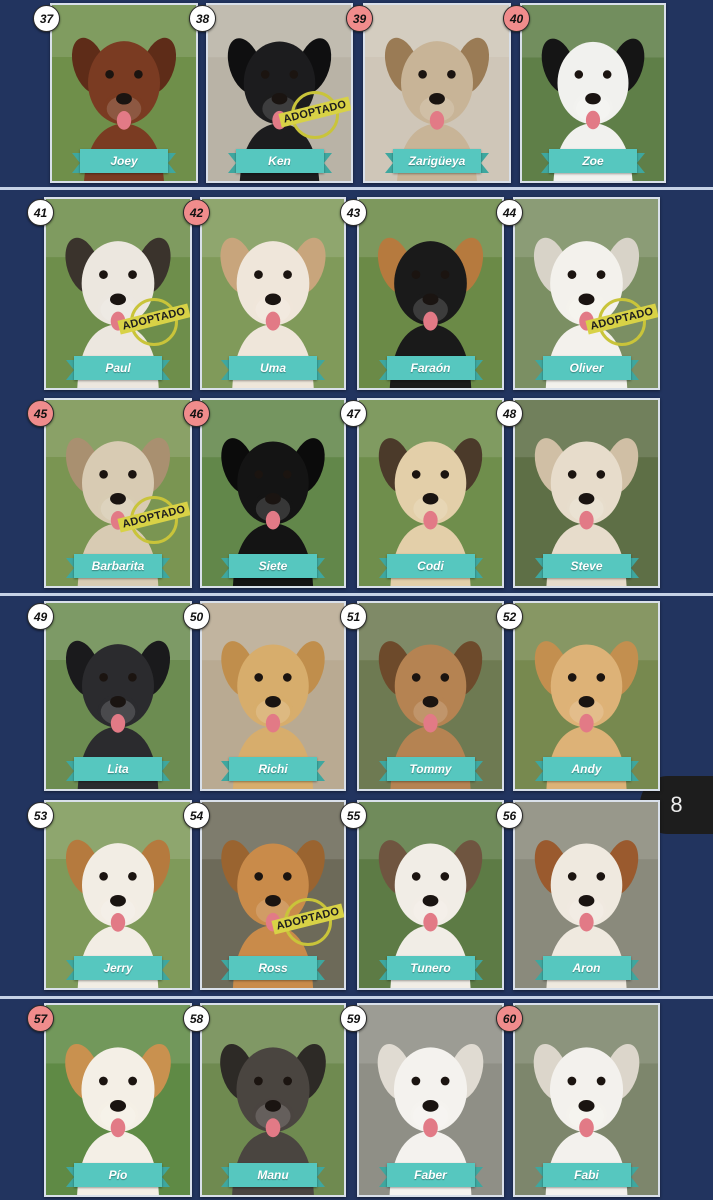  What do you see at coordinates (430, 769) in the screenshot?
I see `dog-name: Tommy` at bounding box center [430, 769].